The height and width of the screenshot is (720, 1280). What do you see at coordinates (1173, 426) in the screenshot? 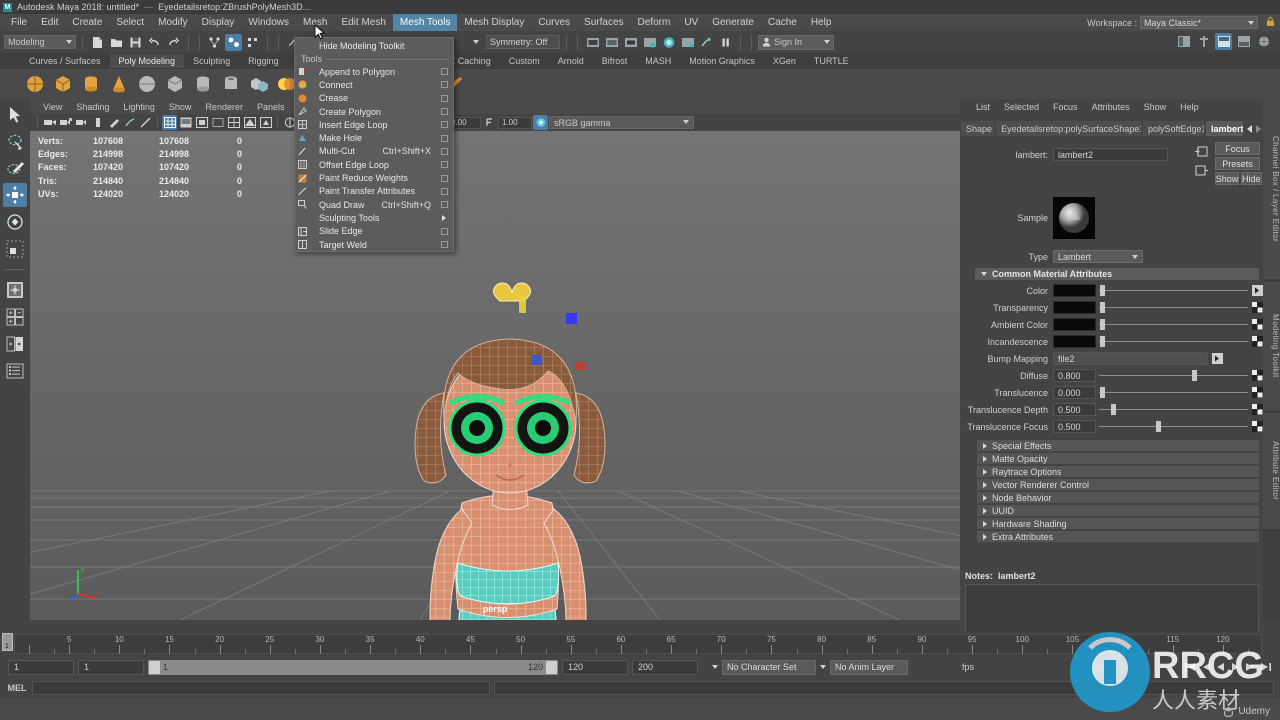
I see `translucence-focus-slider` at bounding box center [1173, 426].